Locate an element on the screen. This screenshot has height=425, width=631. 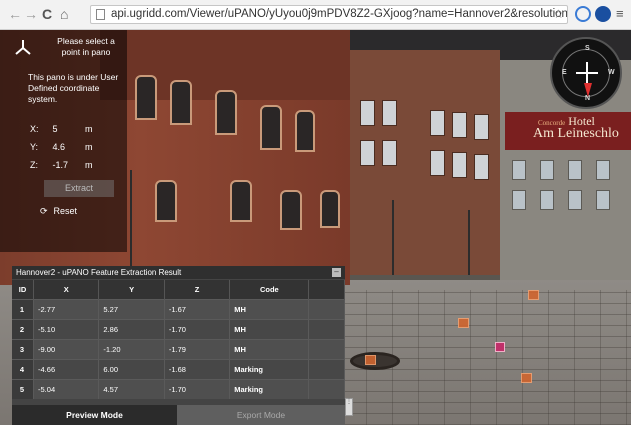
home-icon: ⌂ is located at coordinates (64, 14).